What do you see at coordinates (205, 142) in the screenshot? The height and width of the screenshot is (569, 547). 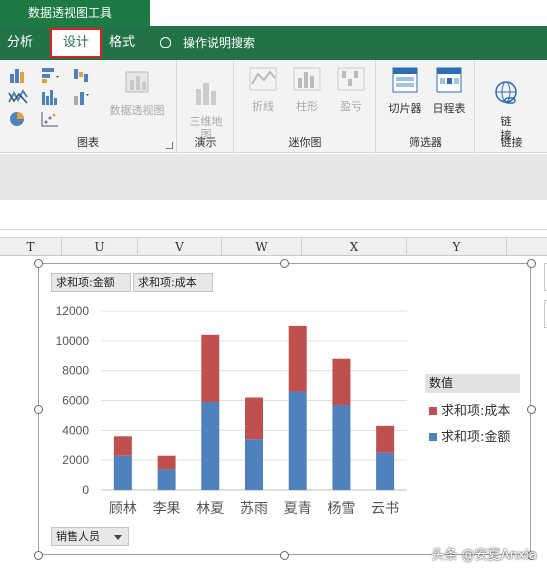 I see `group-label-tour: 演示` at bounding box center [205, 142].